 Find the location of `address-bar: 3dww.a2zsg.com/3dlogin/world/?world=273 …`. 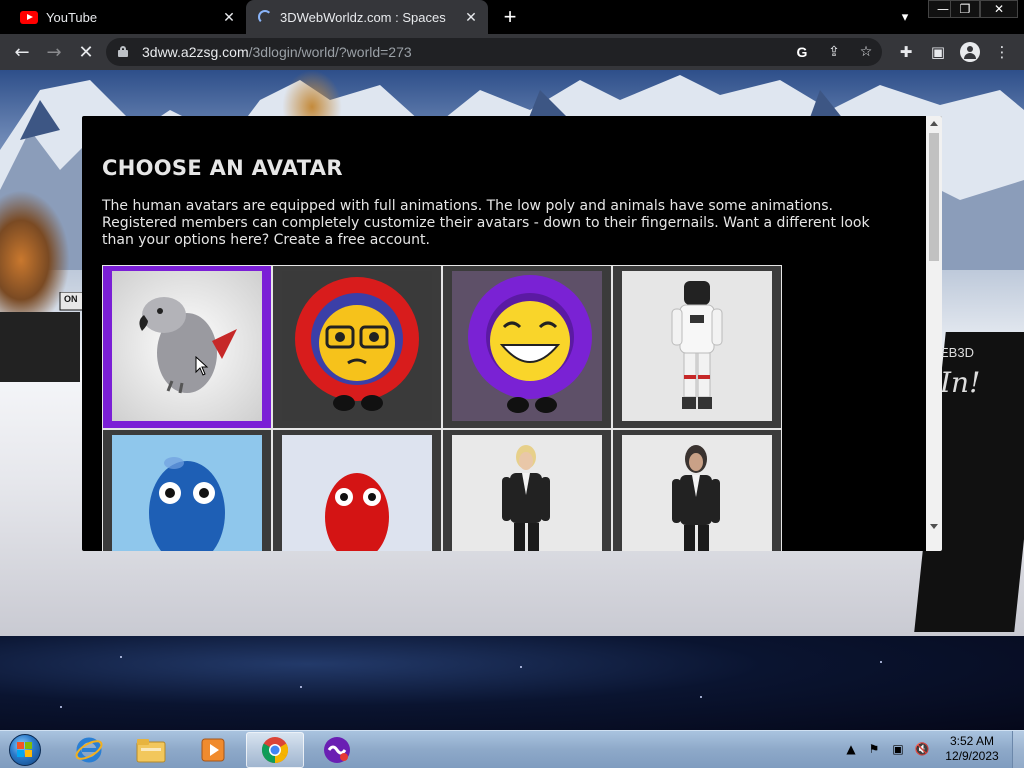

address-bar: 3dww.a2zsg.com/3dlogin/world/?world=273 … is located at coordinates (494, 52).